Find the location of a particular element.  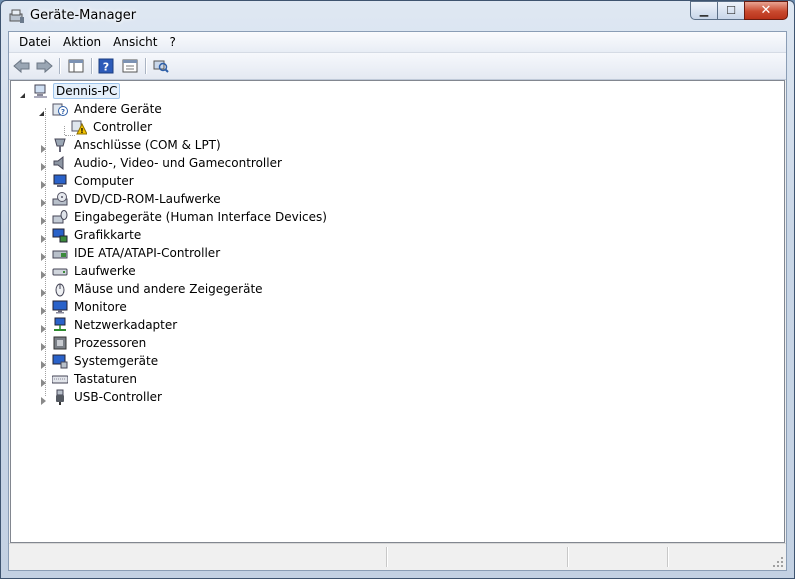

resize-grip-icon is located at coordinates (778, 562).